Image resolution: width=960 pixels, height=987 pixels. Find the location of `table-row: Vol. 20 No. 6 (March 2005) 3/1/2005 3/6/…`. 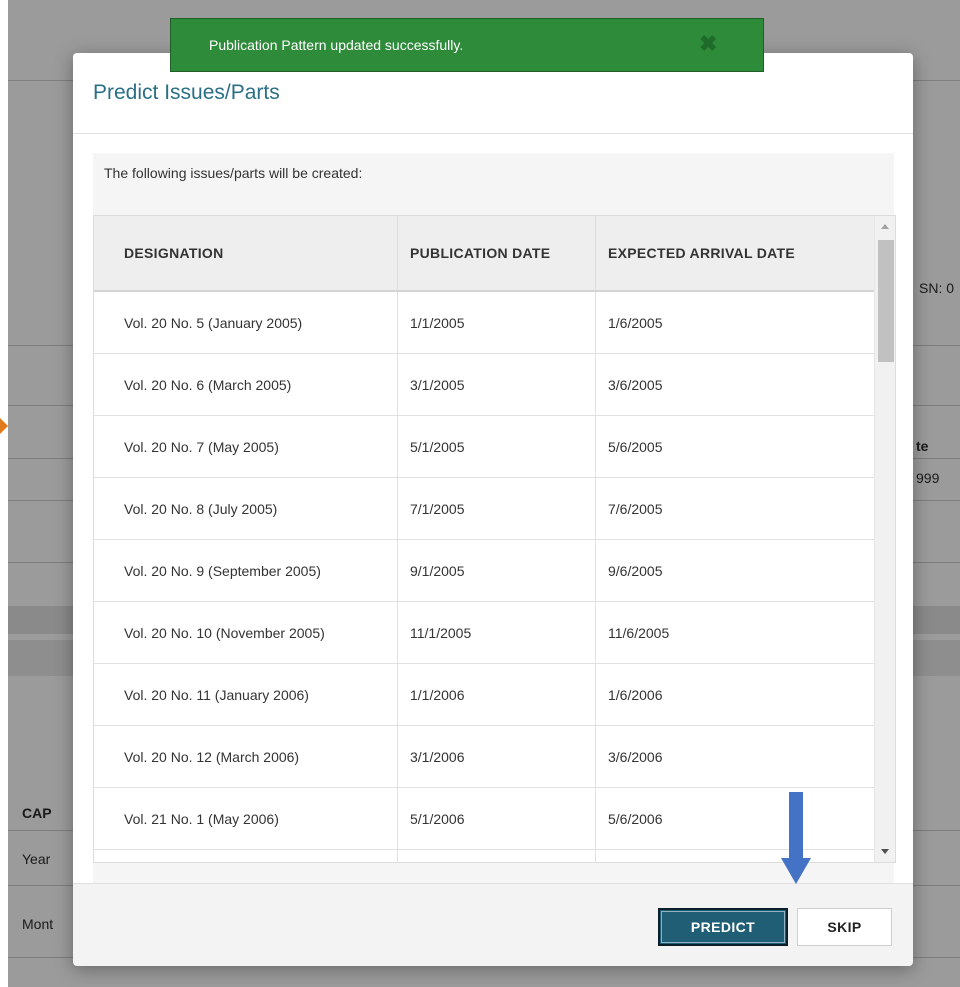

table-row: Vol. 20 No. 6 (March 2005) 3/1/2005 3/6/… is located at coordinates (494, 384).